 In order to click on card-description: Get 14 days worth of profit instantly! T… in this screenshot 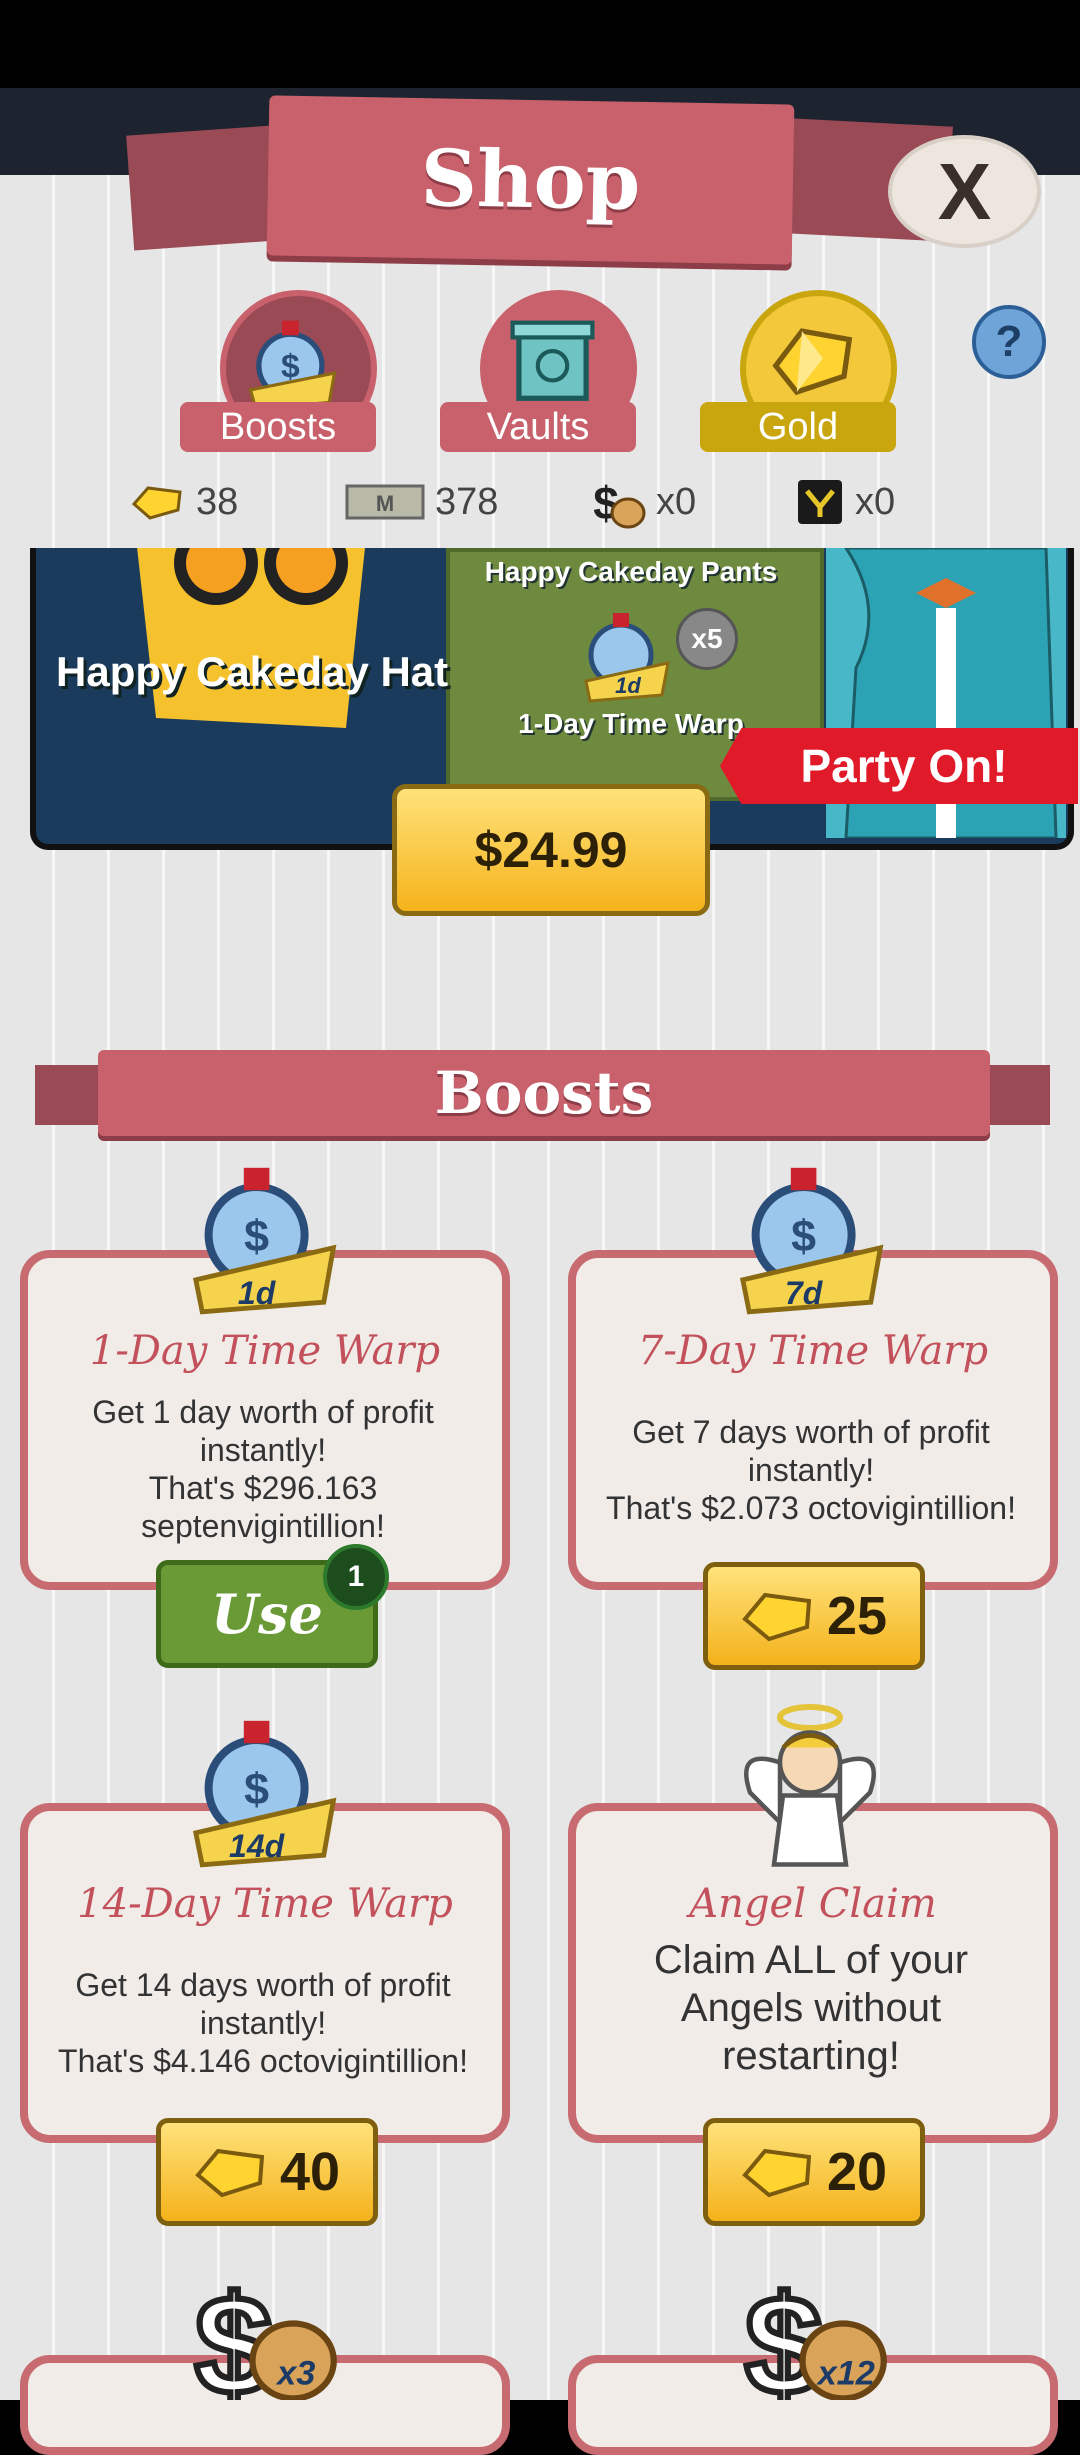, I will do `click(263, 2023)`.